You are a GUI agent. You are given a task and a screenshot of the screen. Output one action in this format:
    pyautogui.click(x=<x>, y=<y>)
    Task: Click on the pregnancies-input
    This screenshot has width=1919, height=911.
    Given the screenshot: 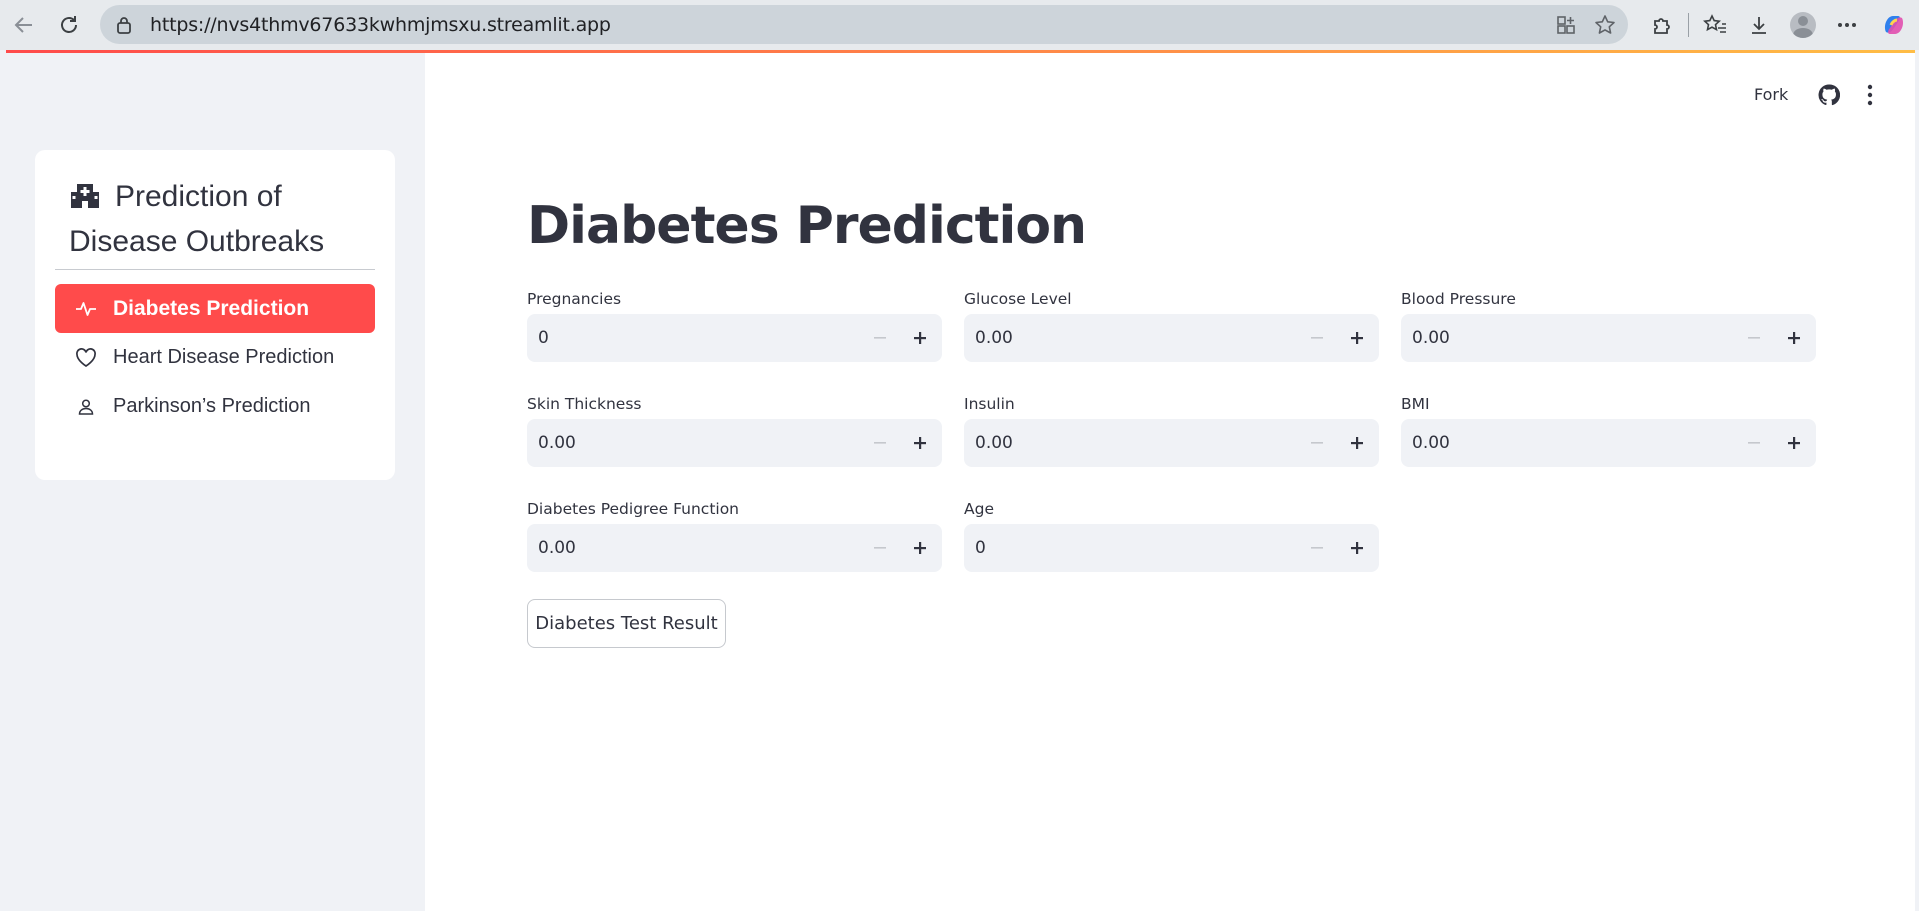 What is the action you would take?
    pyautogui.click(x=688, y=338)
    